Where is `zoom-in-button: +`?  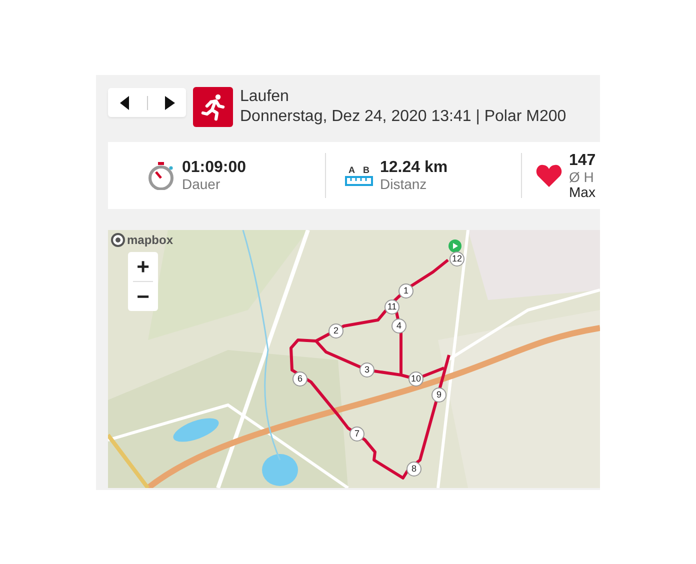
zoom-in-button: + is located at coordinates (143, 266).